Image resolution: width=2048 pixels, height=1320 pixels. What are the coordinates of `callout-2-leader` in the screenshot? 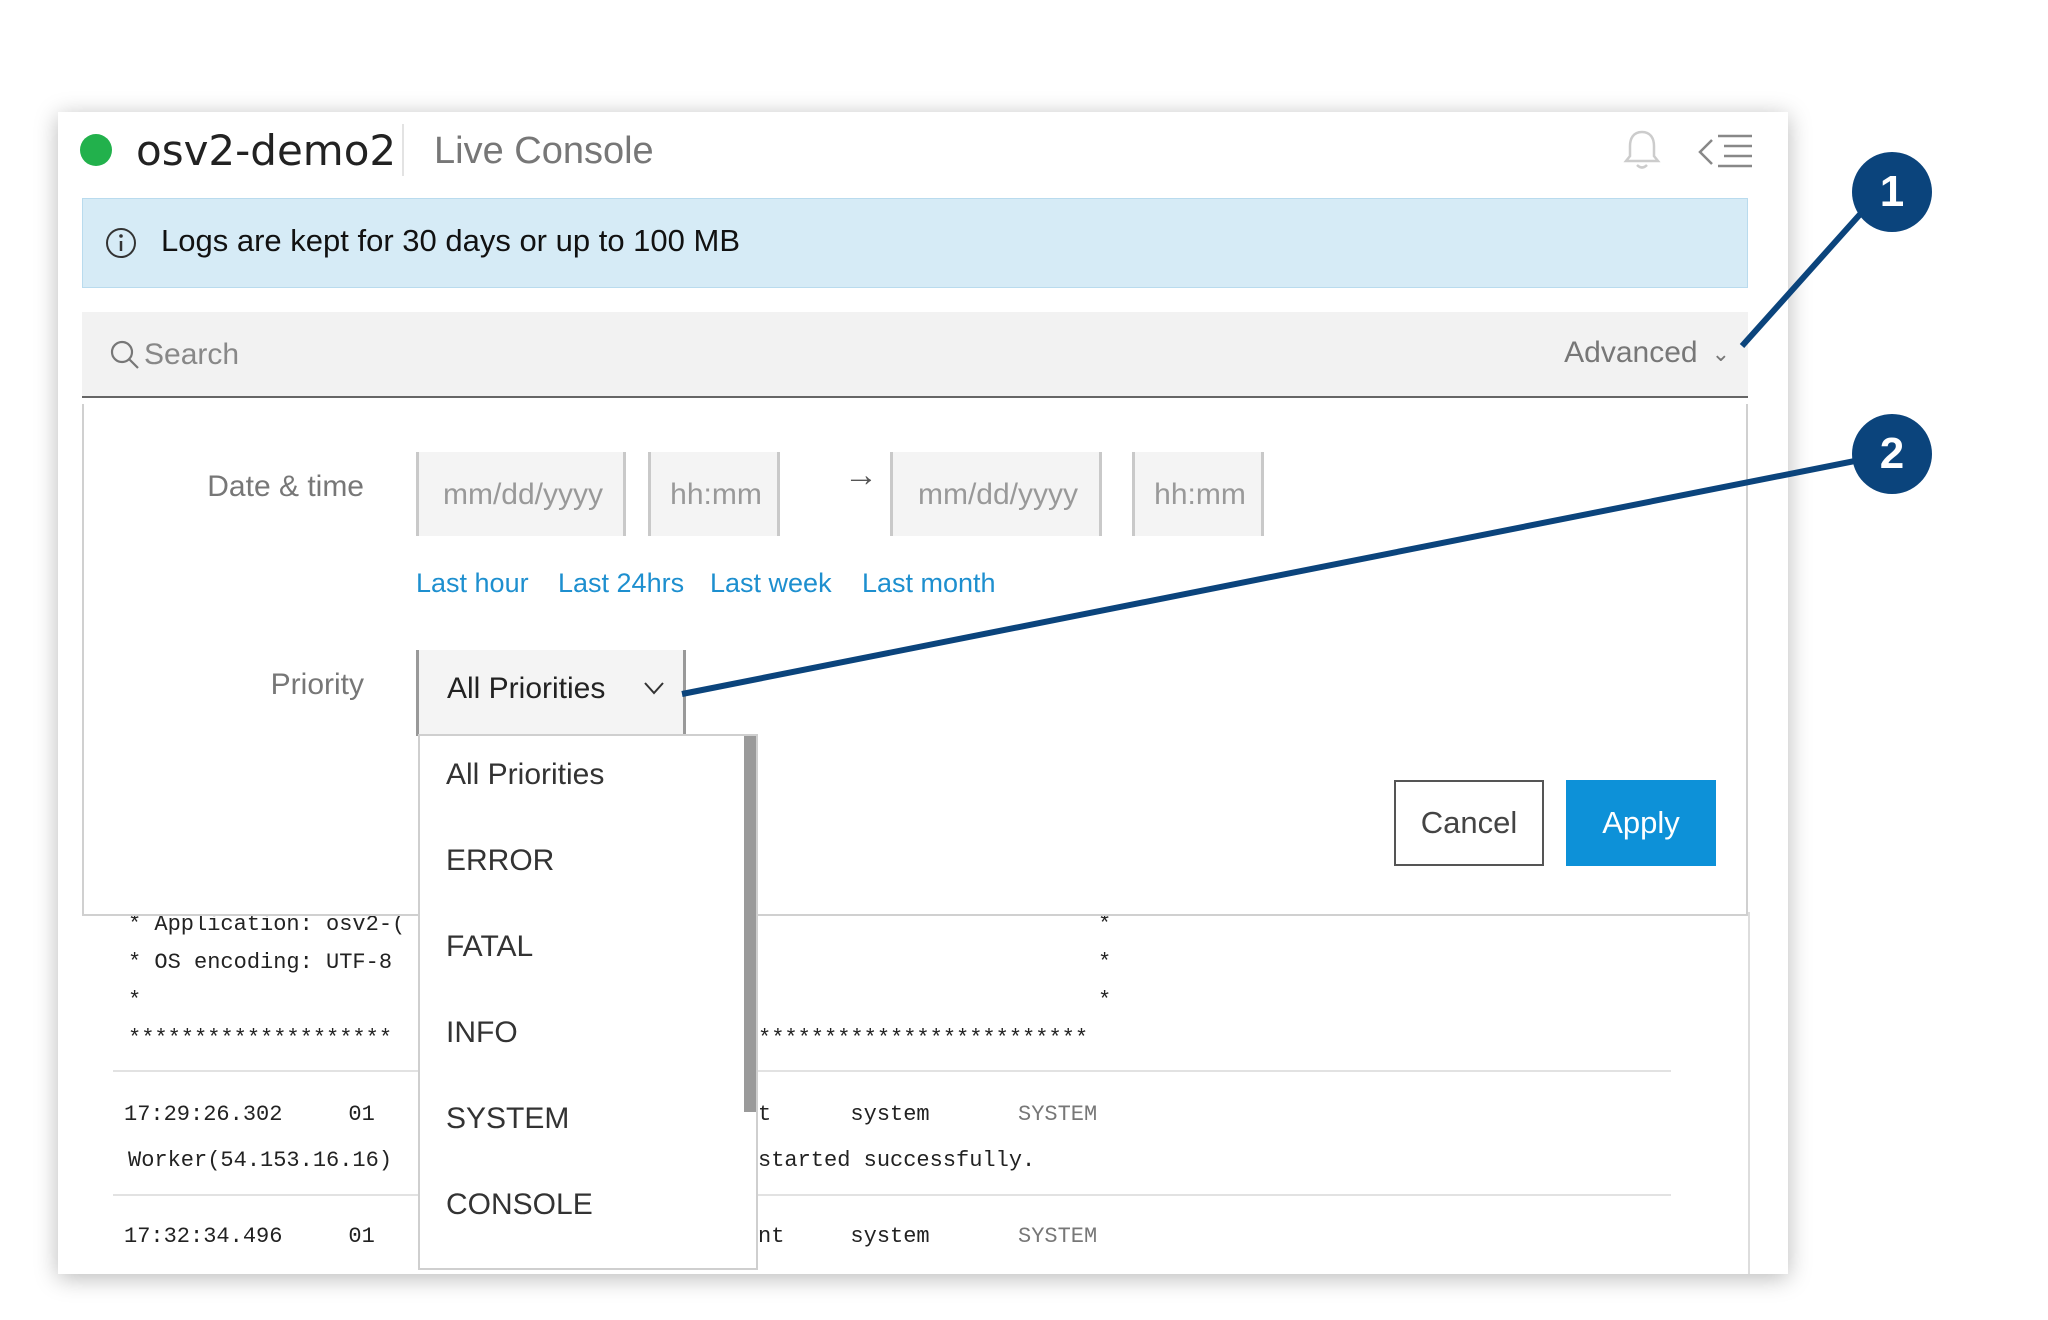 It's located at (1281, 575).